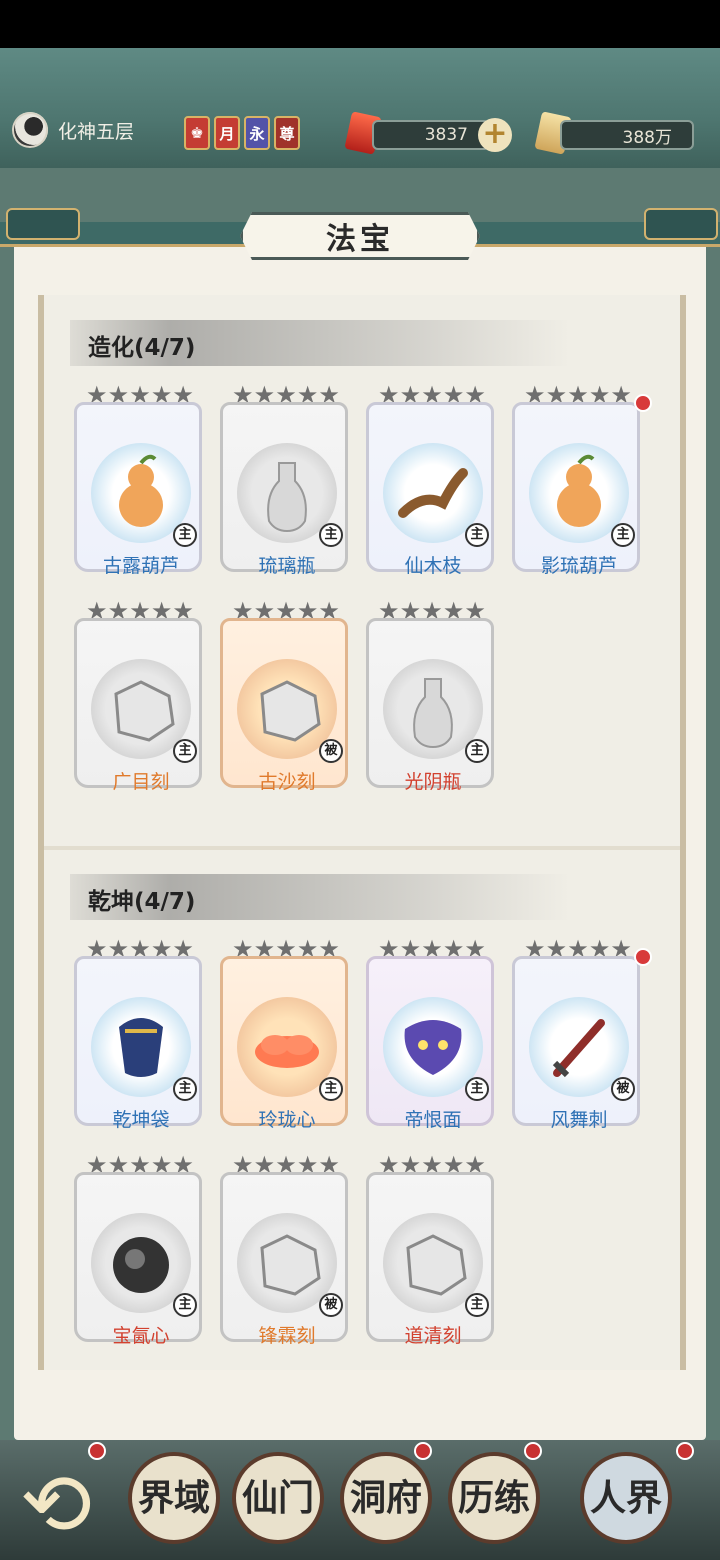 The width and height of the screenshot is (720, 1560). I want to click on card-frame: 主道清刻, so click(430, 1259).